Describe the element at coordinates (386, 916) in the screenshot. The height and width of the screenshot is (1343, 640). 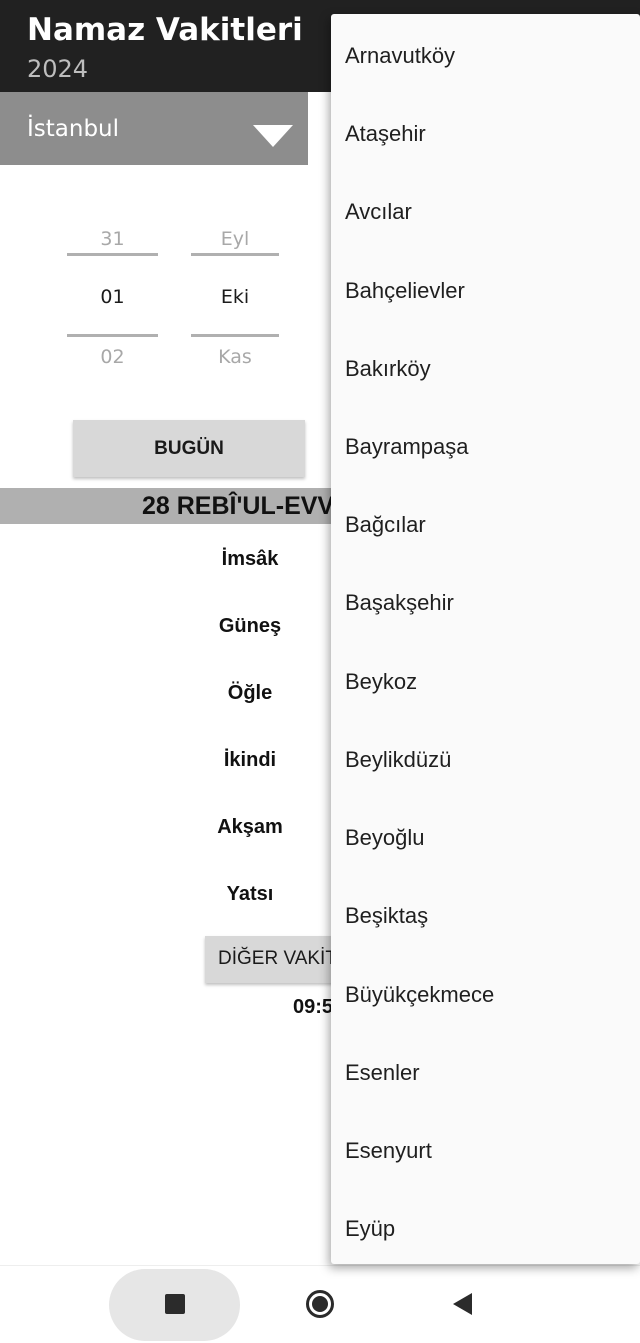
I see `dropdown-item: Beşiktaş` at that location.